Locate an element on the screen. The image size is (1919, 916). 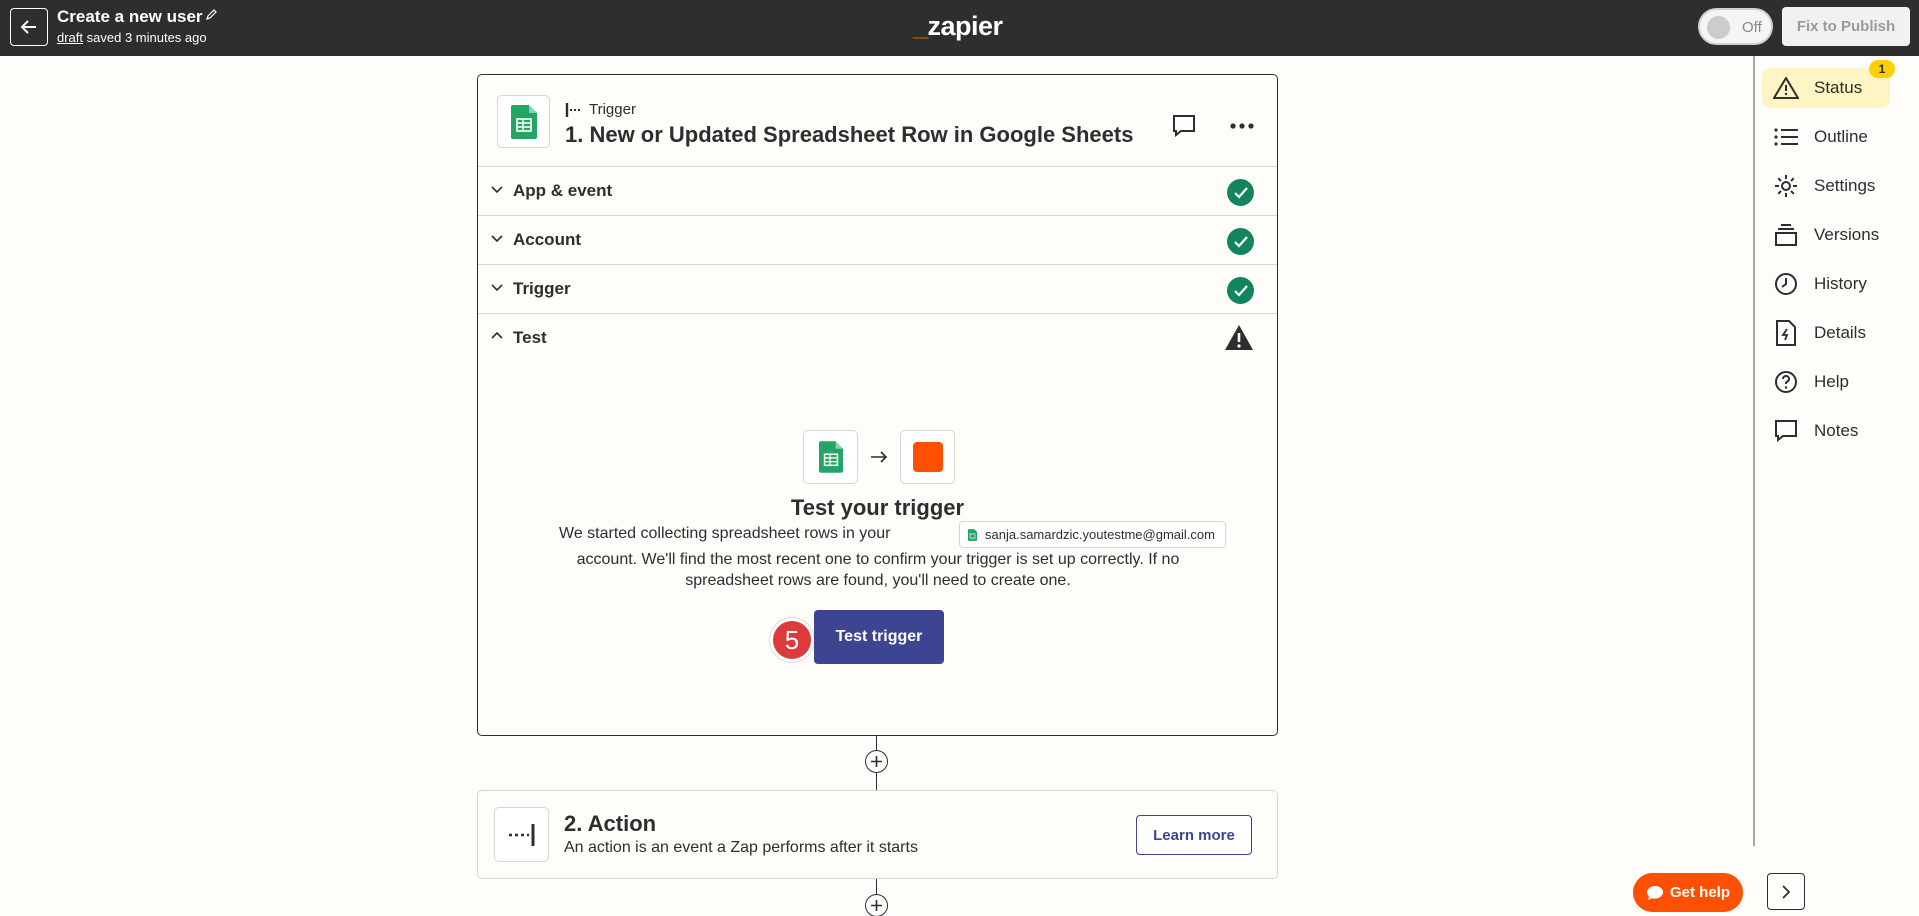
chevron-right-icon is located at coordinates (1786, 891).